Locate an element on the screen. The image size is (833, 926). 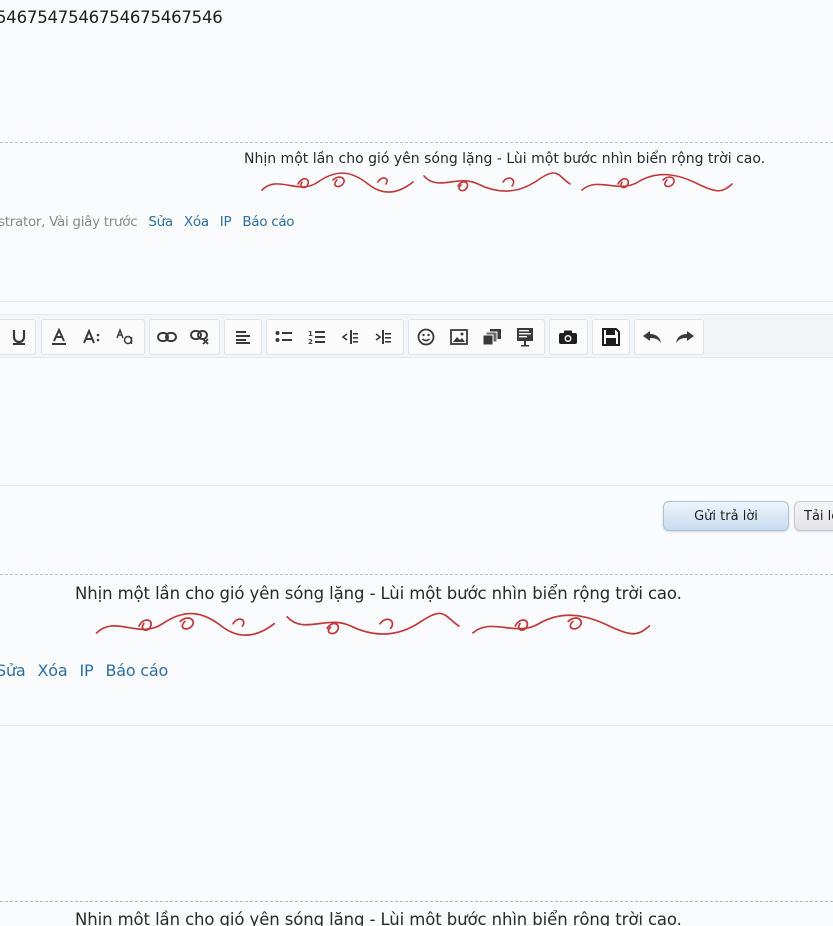
upload-button: Tải lê is located at coordinates (813, 516).